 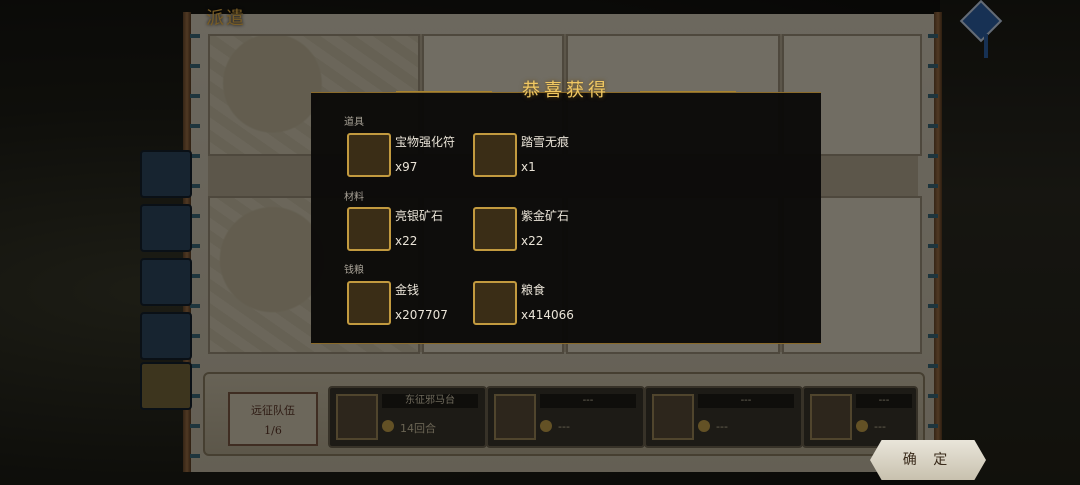 What do you see at coordinates (495, 155) in the screenshot?
I see `white-horse-icon` at bounding box center [495, 155].